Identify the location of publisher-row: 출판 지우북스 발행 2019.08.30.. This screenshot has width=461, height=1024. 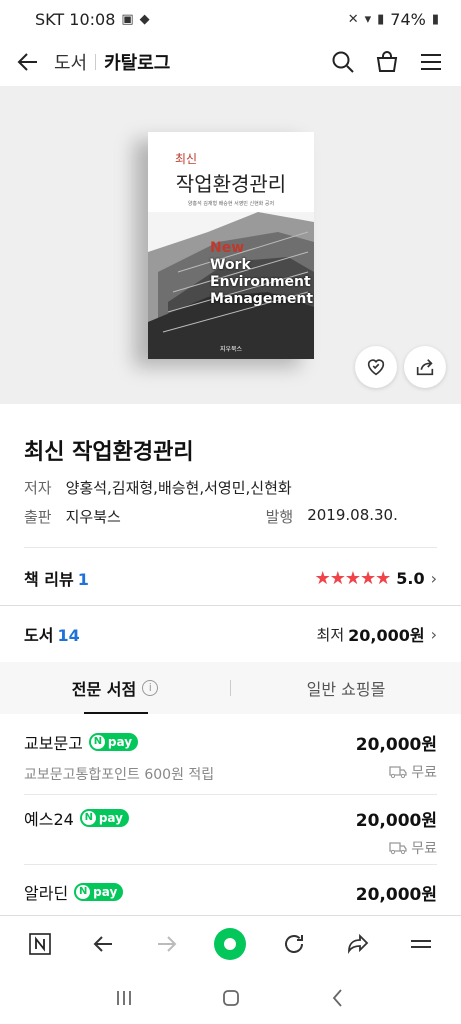
(211, 516).